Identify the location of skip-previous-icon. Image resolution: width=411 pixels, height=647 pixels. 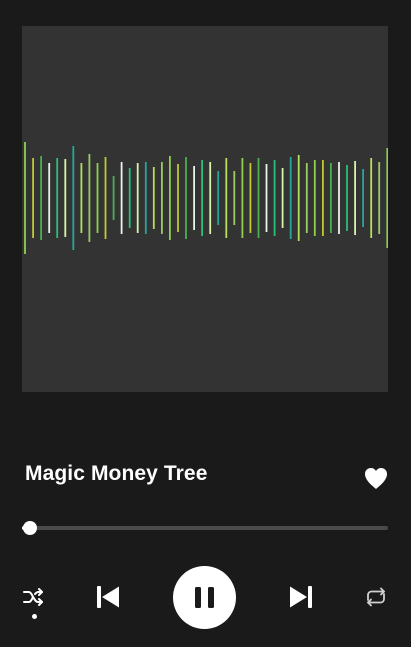
(108, 597).